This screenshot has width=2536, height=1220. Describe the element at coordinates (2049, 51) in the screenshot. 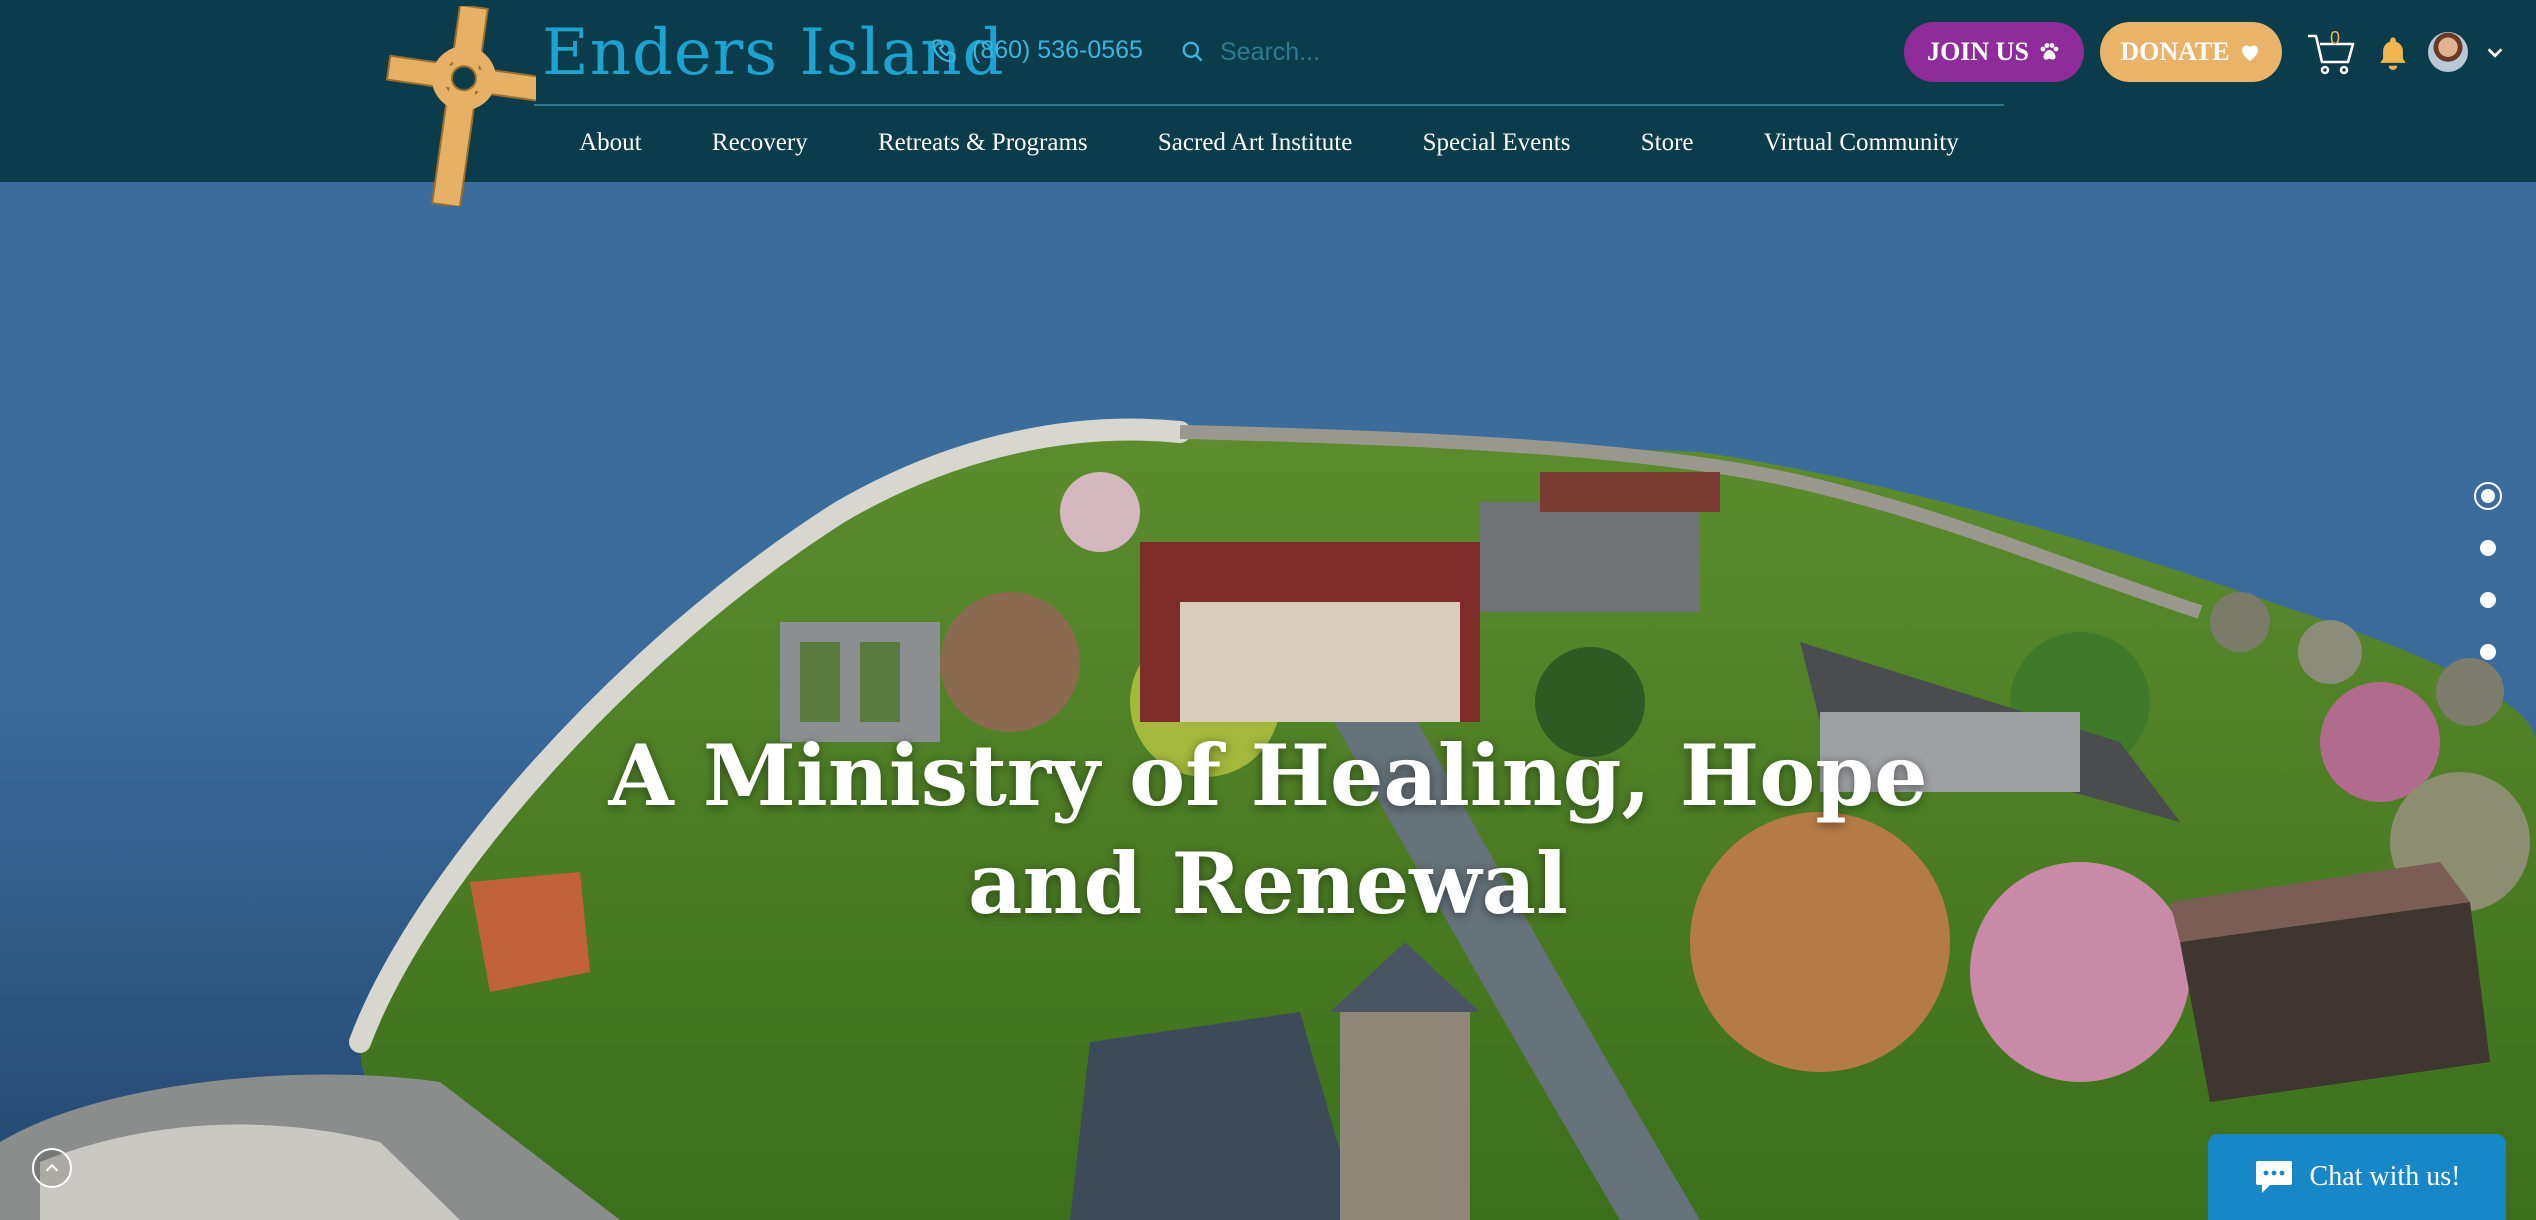

I see `paw-icon` at that location.